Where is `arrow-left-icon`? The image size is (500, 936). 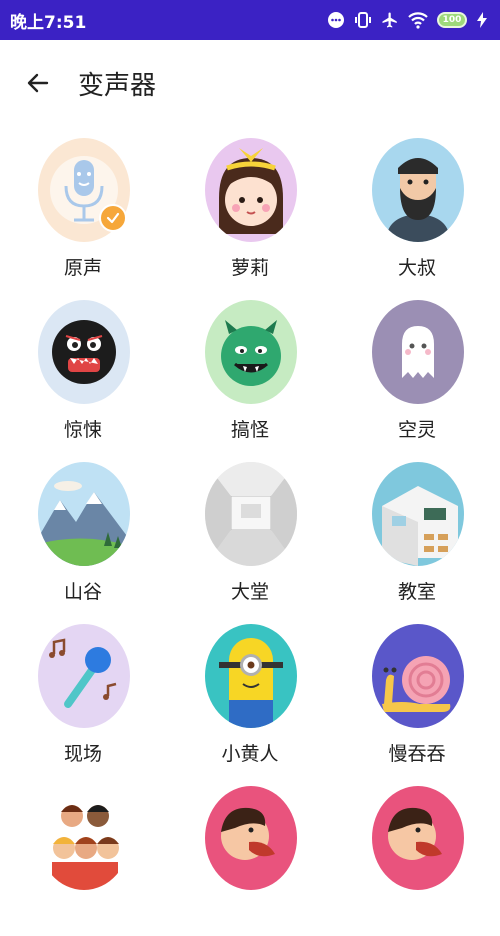 arrow-left-icon is located at coordinates (38, 83).